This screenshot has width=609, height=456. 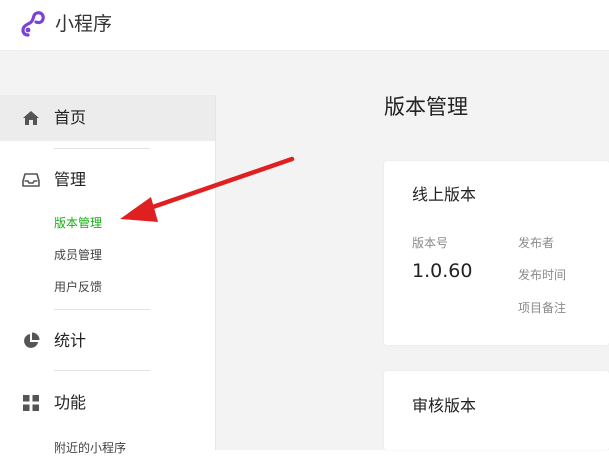 What do you see at coordinates (107, 118) in the screenshot?
I see `sidebar-item-home: 首页` at bounding box center [107, 118].